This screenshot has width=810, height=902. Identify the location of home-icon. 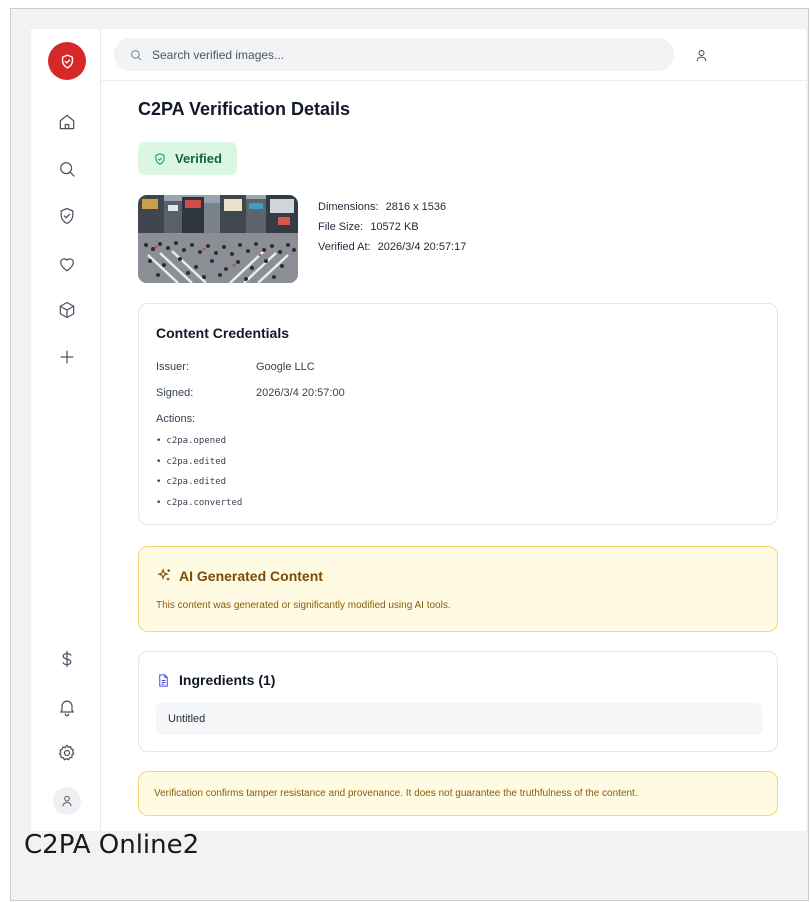
(67, 122).